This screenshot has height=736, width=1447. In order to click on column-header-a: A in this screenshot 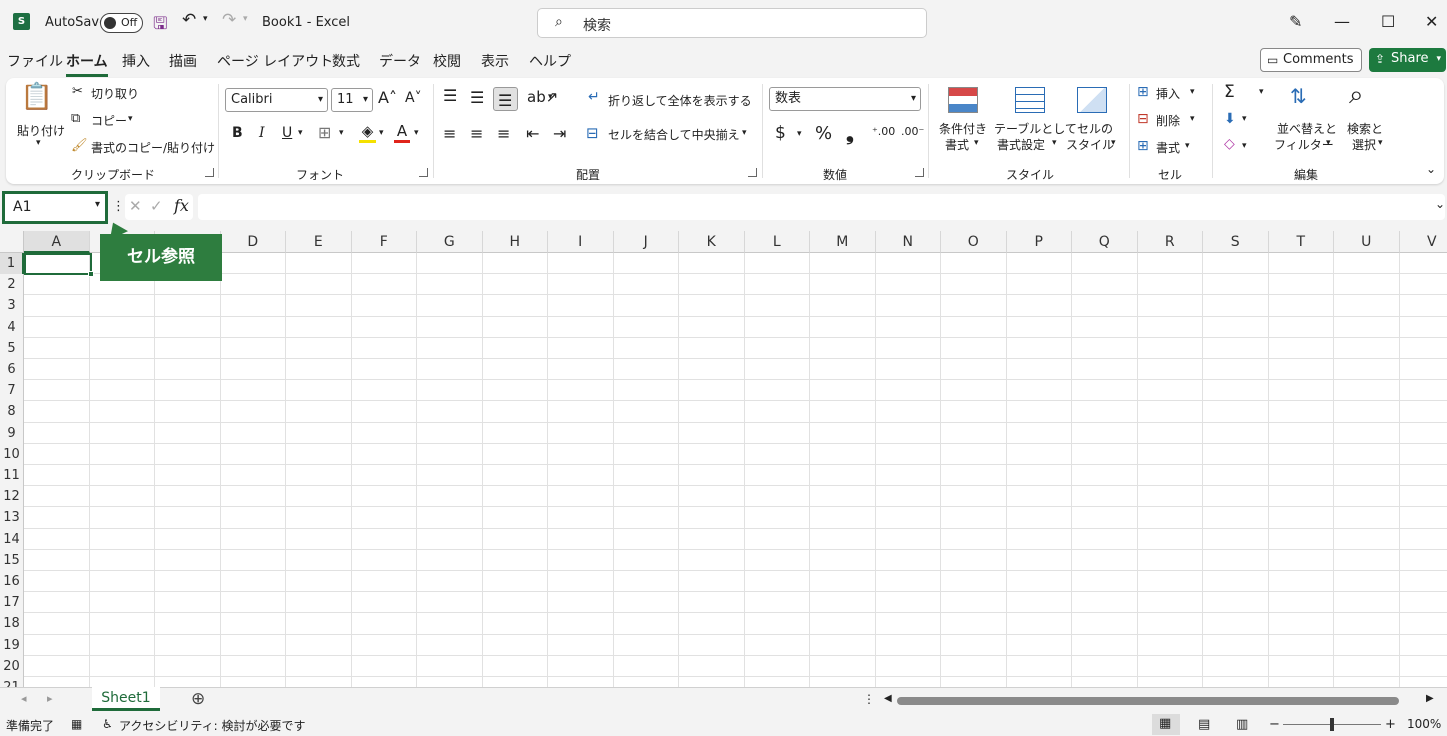, I will do `click(57, 242)`.